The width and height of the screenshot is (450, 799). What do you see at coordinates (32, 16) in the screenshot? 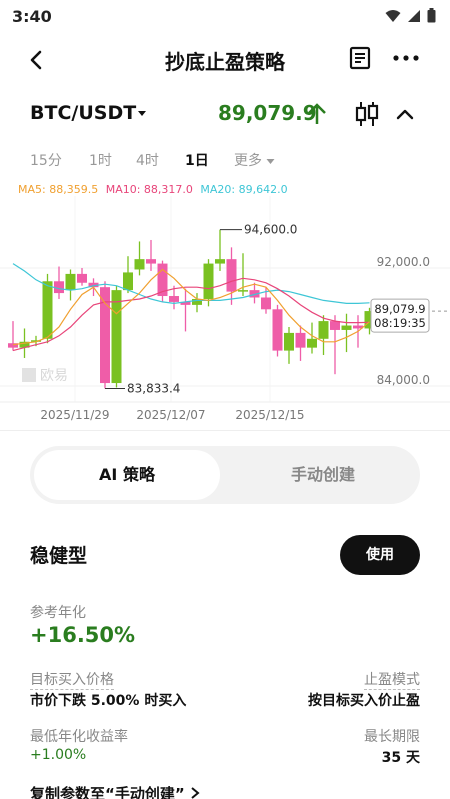
I see `status-time: 3:40` at bounding box center [32, 16].